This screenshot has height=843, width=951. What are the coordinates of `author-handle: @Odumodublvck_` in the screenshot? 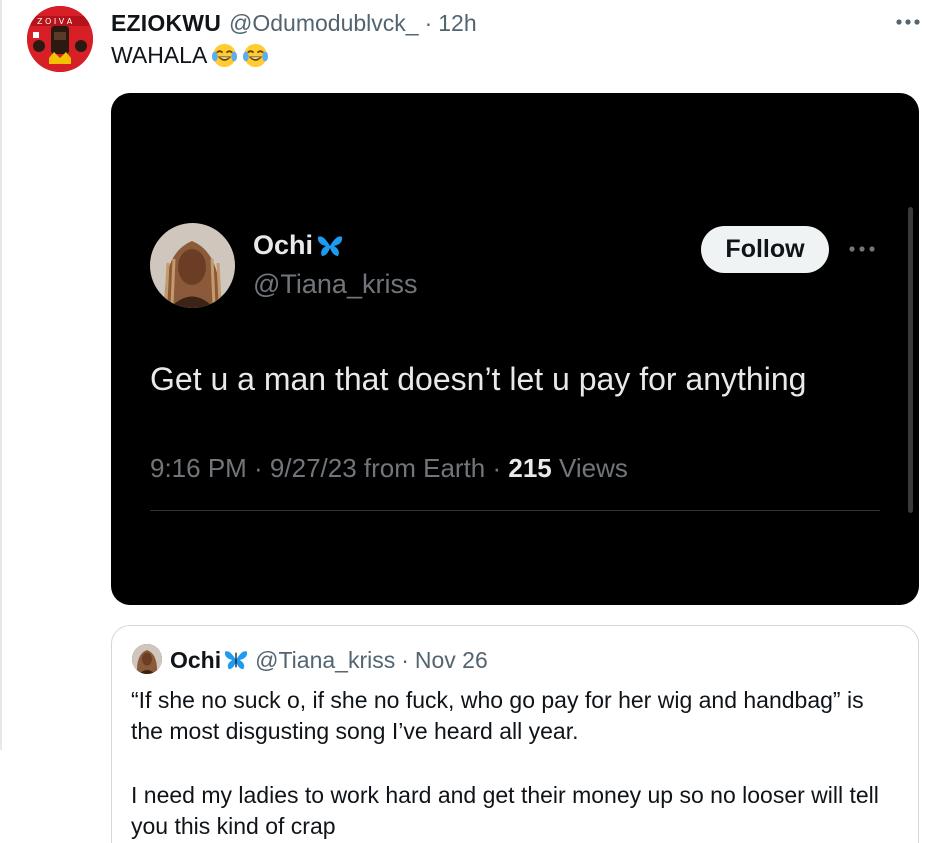 It's located at (324, 23).